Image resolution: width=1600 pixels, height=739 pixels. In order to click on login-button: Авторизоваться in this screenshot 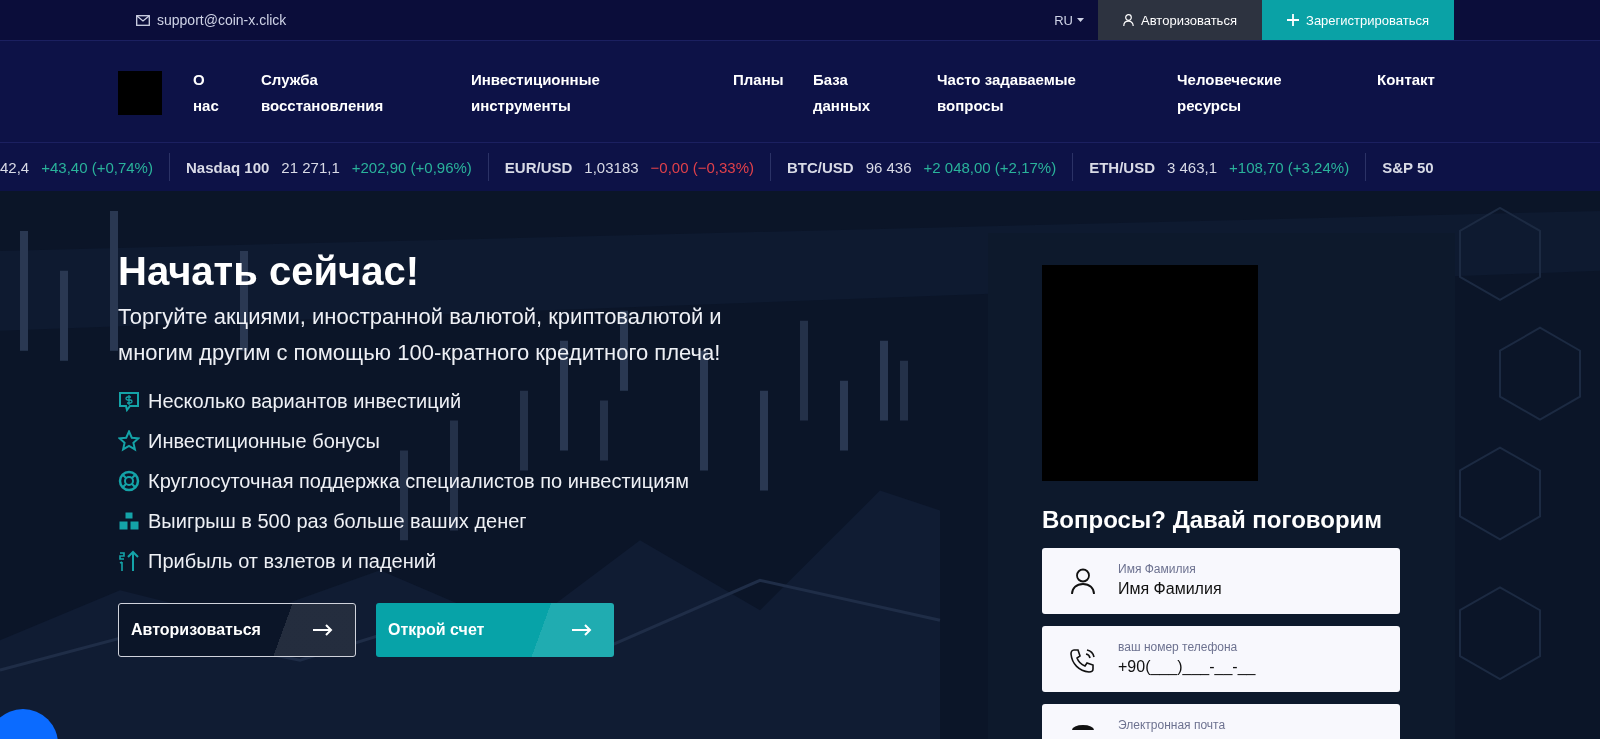, I will do `click(1180, 20)`.